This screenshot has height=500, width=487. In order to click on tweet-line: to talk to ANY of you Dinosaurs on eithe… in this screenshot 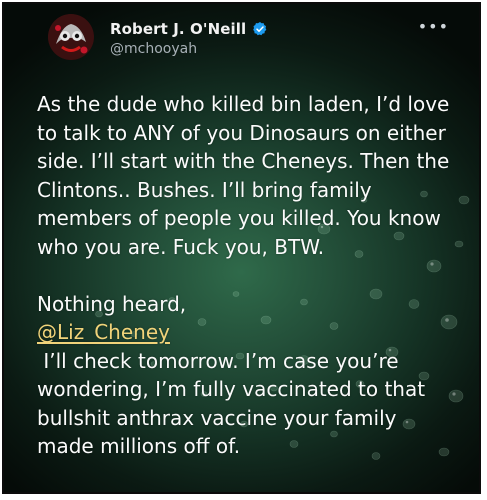, I will do `click(241, 132)`.